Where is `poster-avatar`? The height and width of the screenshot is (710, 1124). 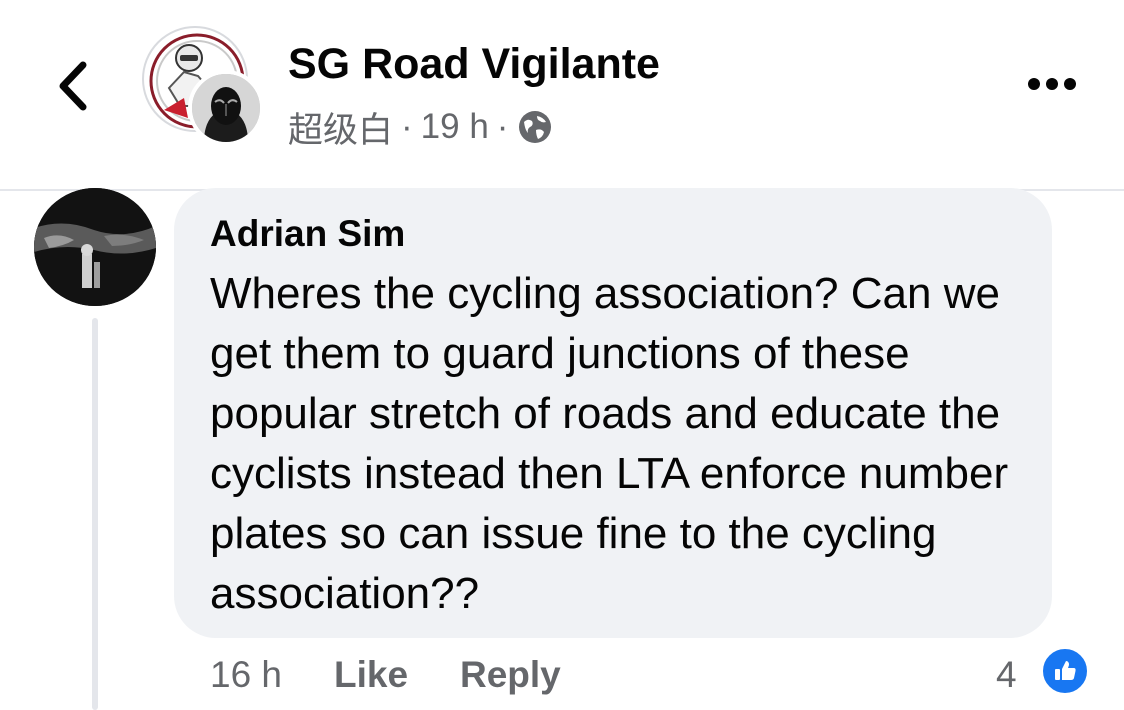 poster-avatar is located at coordinates (226, 108).